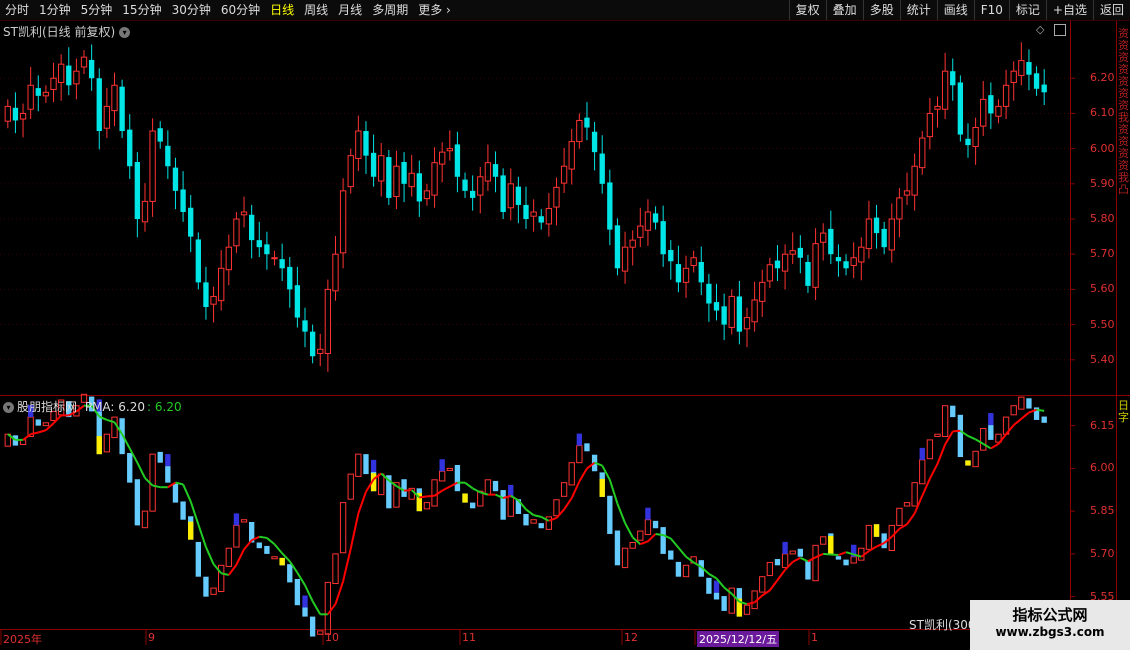 Image resolution: width=1130 pixels, height=650 pixels. What do you see at coordinates (1102, 289) in the screenshot?
I see `price-tick: 5.60` at bounding box center [1102, 289].